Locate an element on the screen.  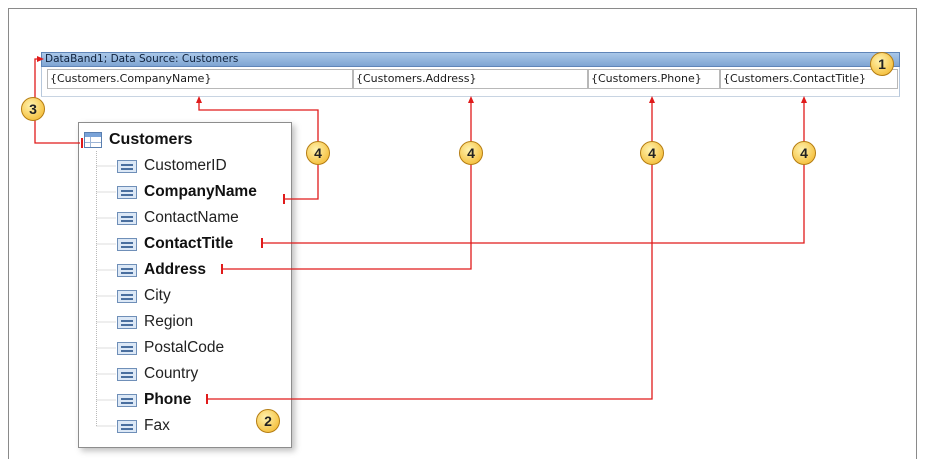
field-contact-title-text: {Customers.ContactTitle} is located at coordinates (795, 78).